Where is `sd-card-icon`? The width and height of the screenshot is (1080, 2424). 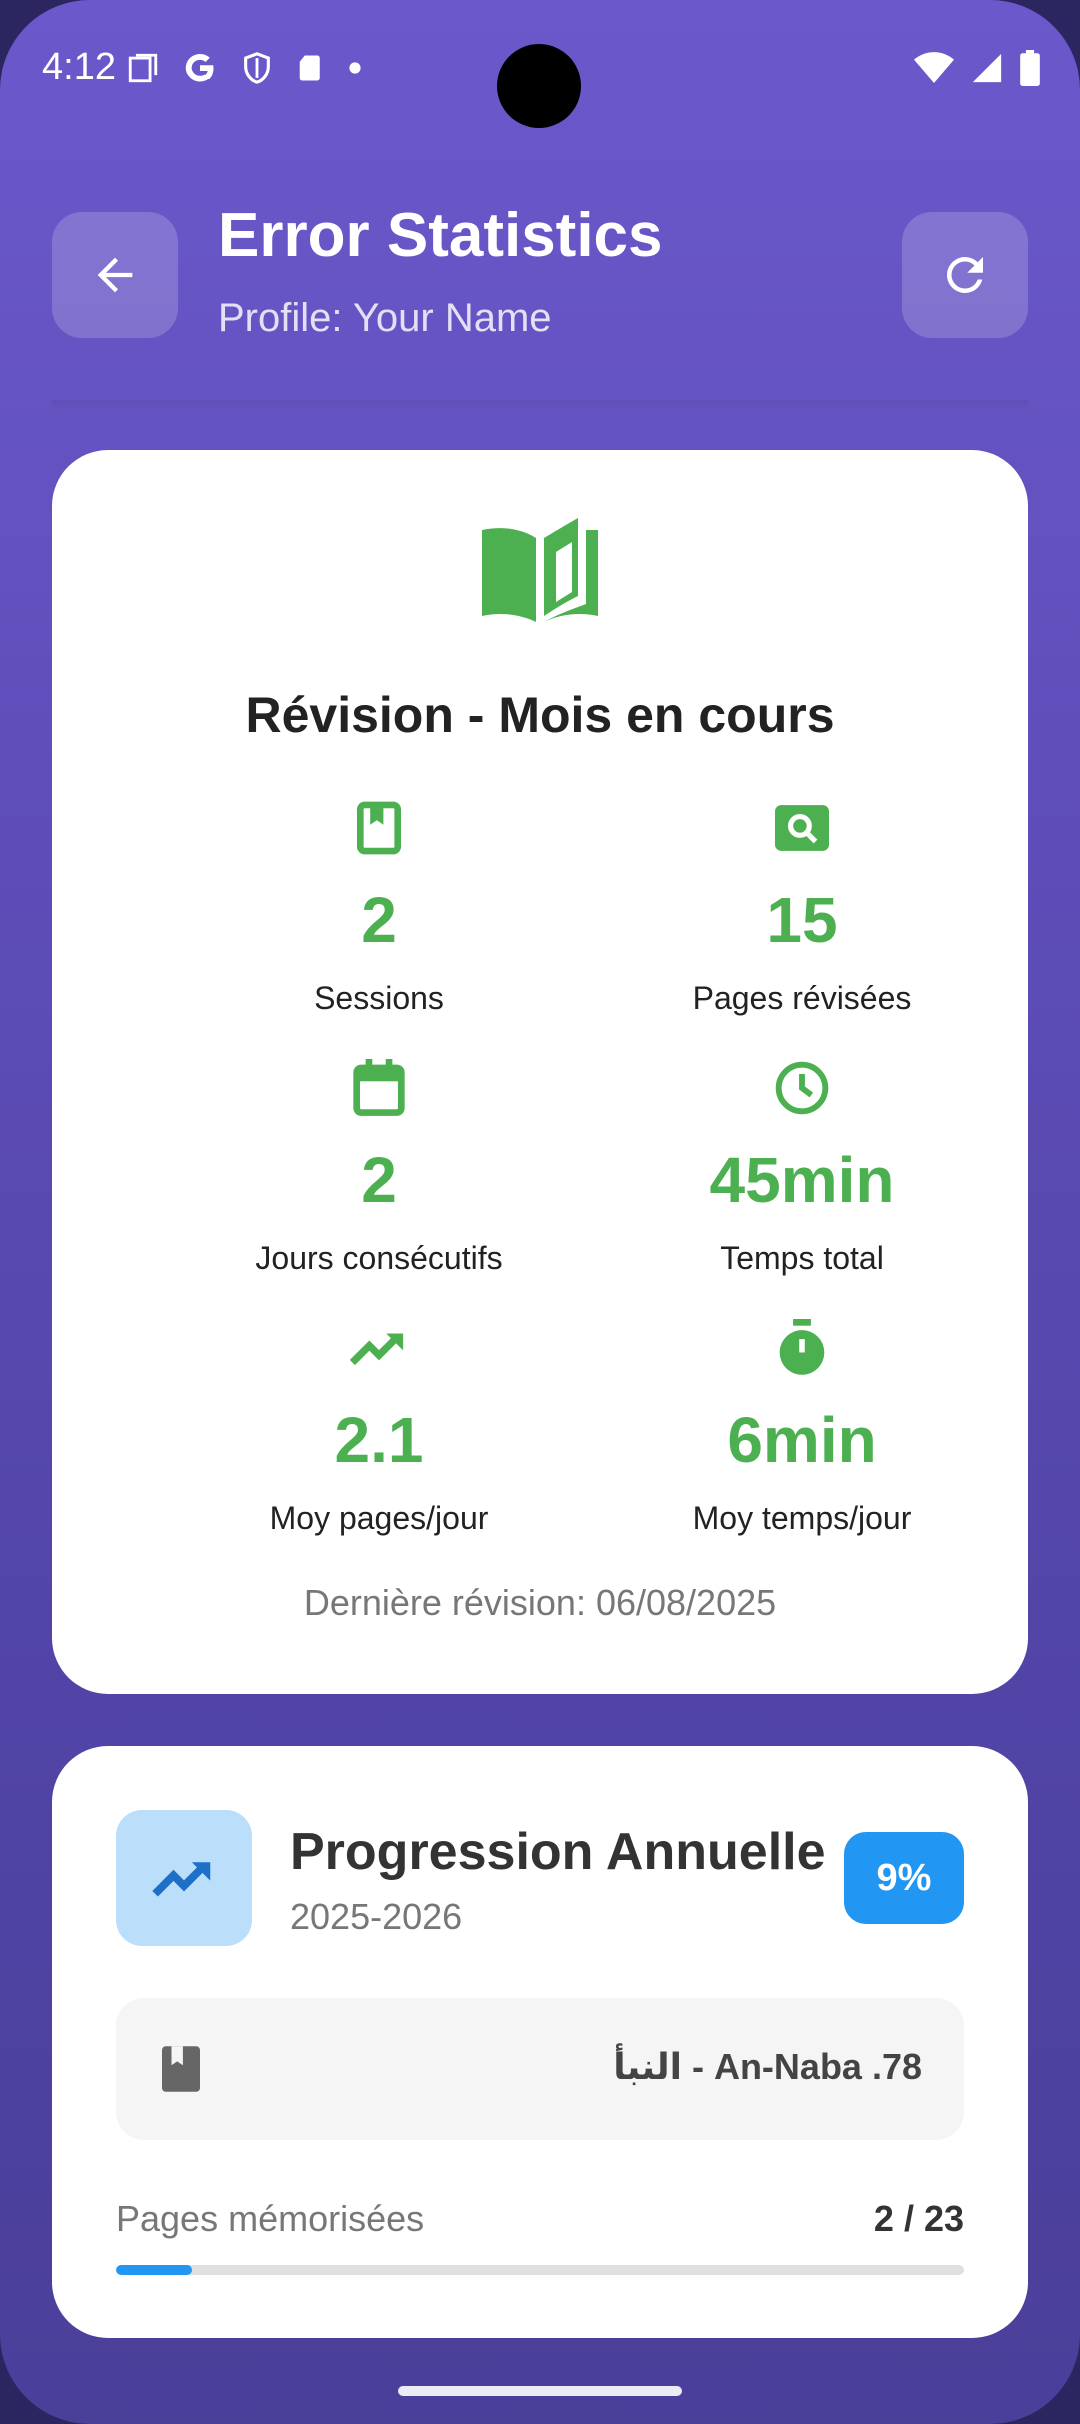 sd-card-icon is located at coordinates (309, 68).